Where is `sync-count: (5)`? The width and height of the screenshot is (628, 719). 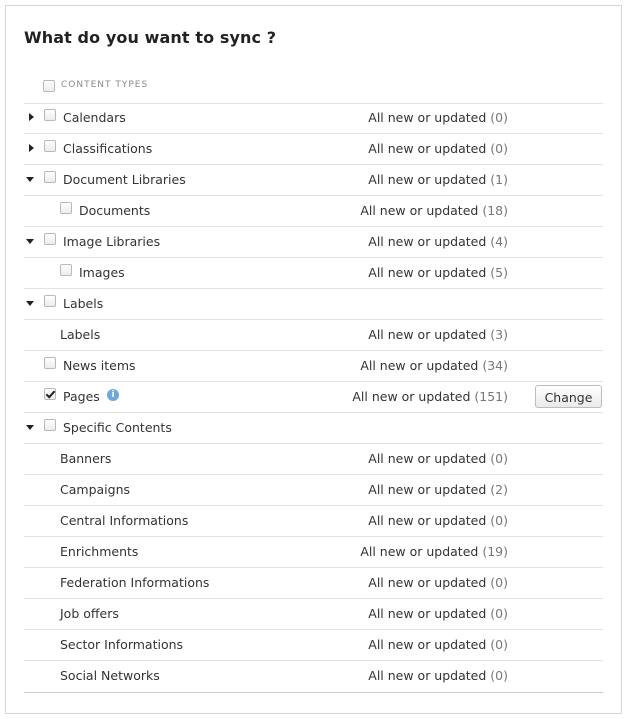
sync-count: (5) is located at coordinates (499, 272).